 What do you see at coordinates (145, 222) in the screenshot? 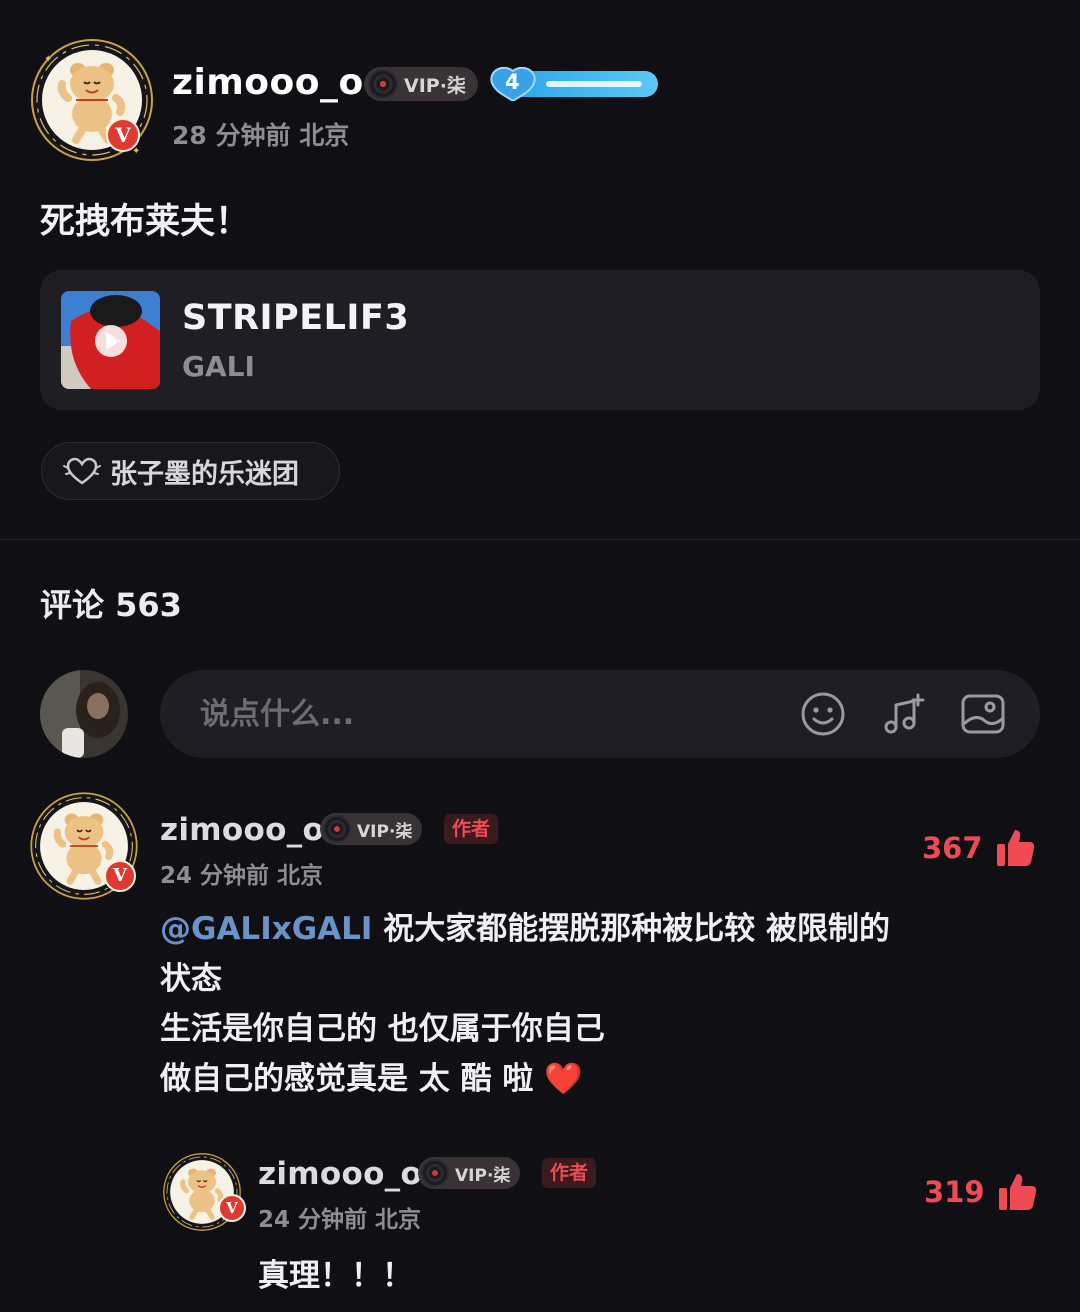
I see `post-text: 死拽布莱夫！` at bounding box center [145, 222].